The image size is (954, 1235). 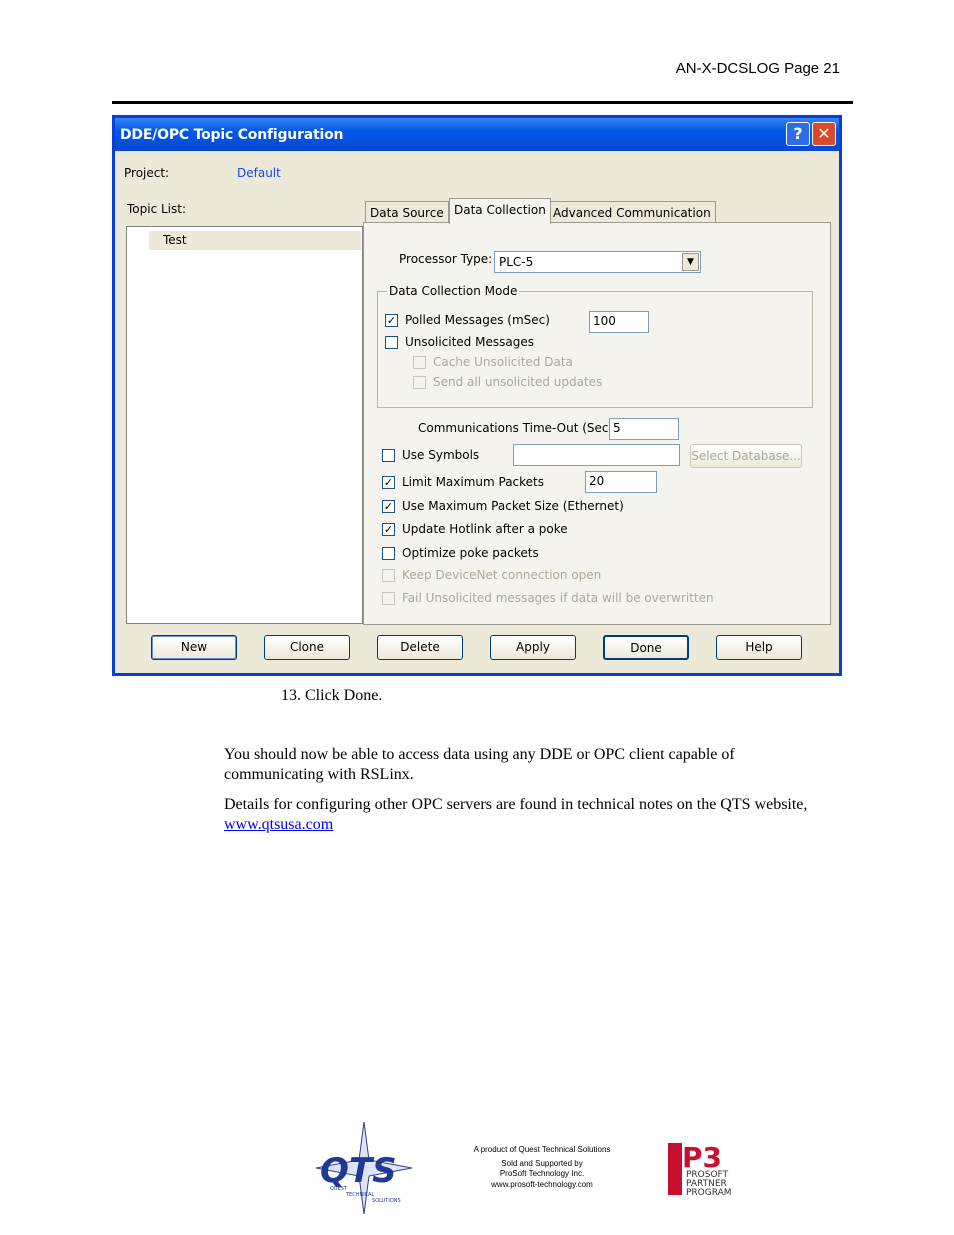 What do you see at coordinates (244, 425) in the screenshot?
I see `topic-list: Test` at bounding box center [244, 425].